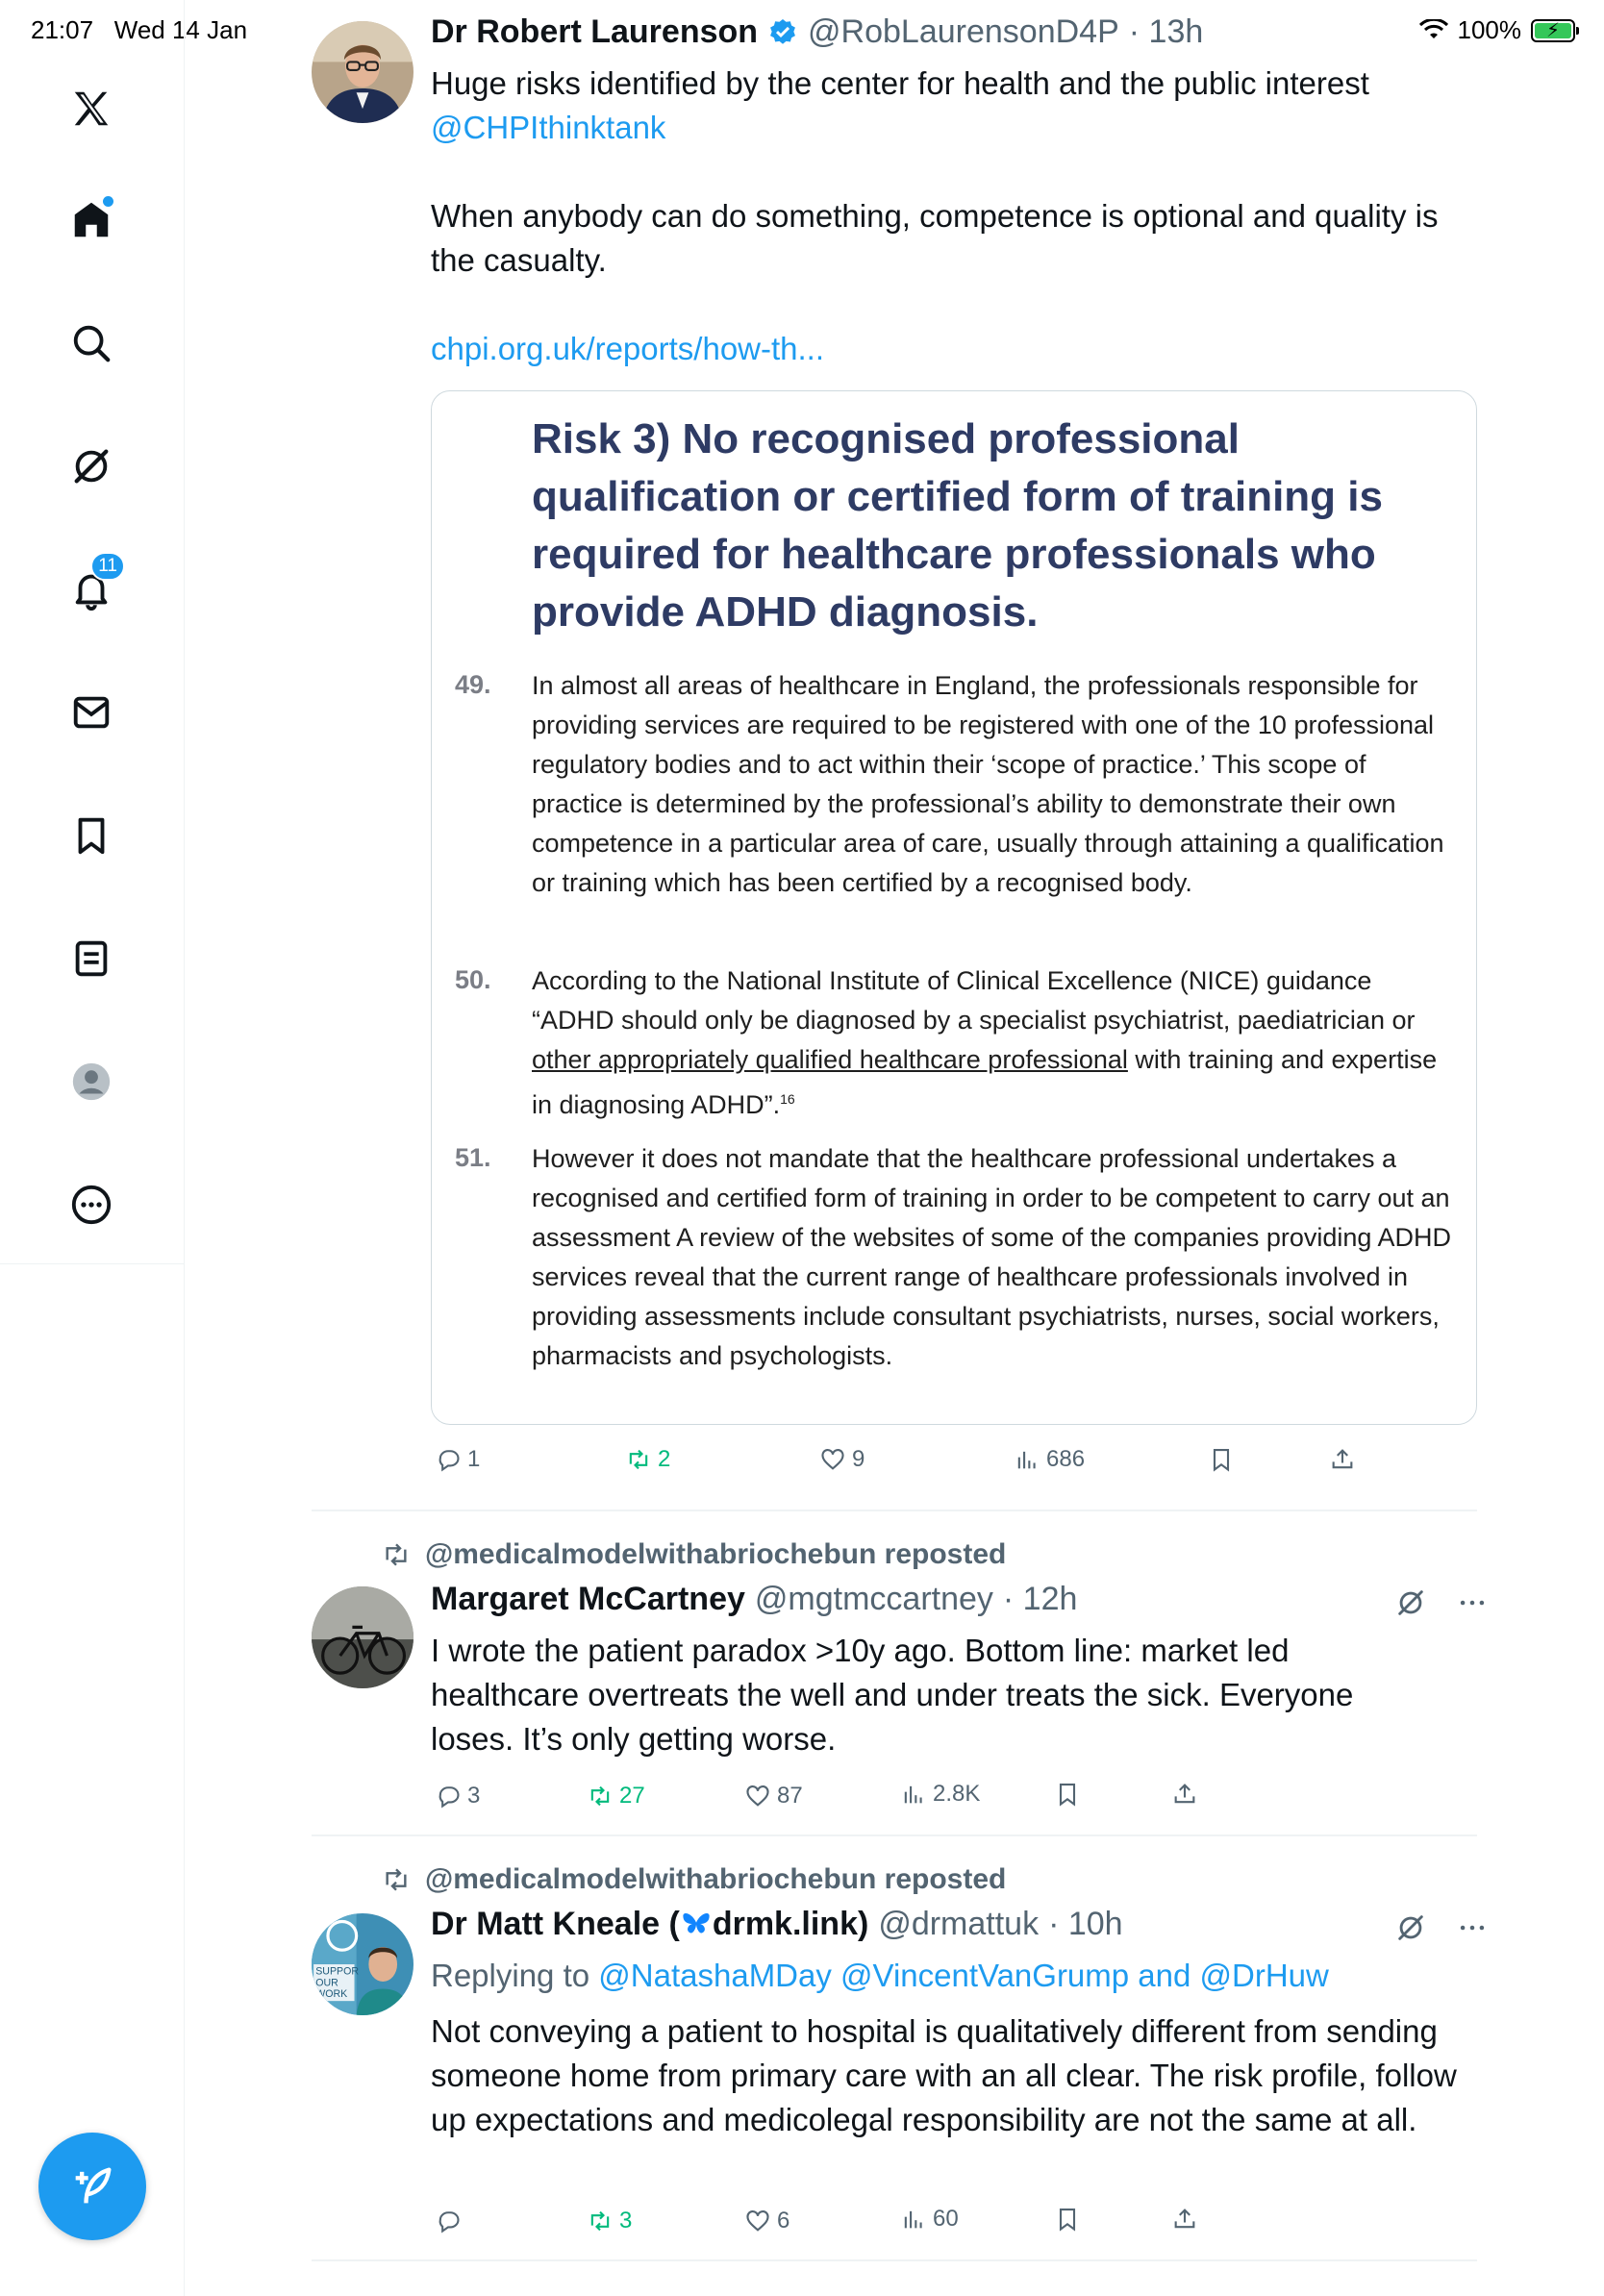  What do you see at coordinates (94, 584) in the screenshot?
I see `notifications-icon: 11` at bounding box center [94, 584].